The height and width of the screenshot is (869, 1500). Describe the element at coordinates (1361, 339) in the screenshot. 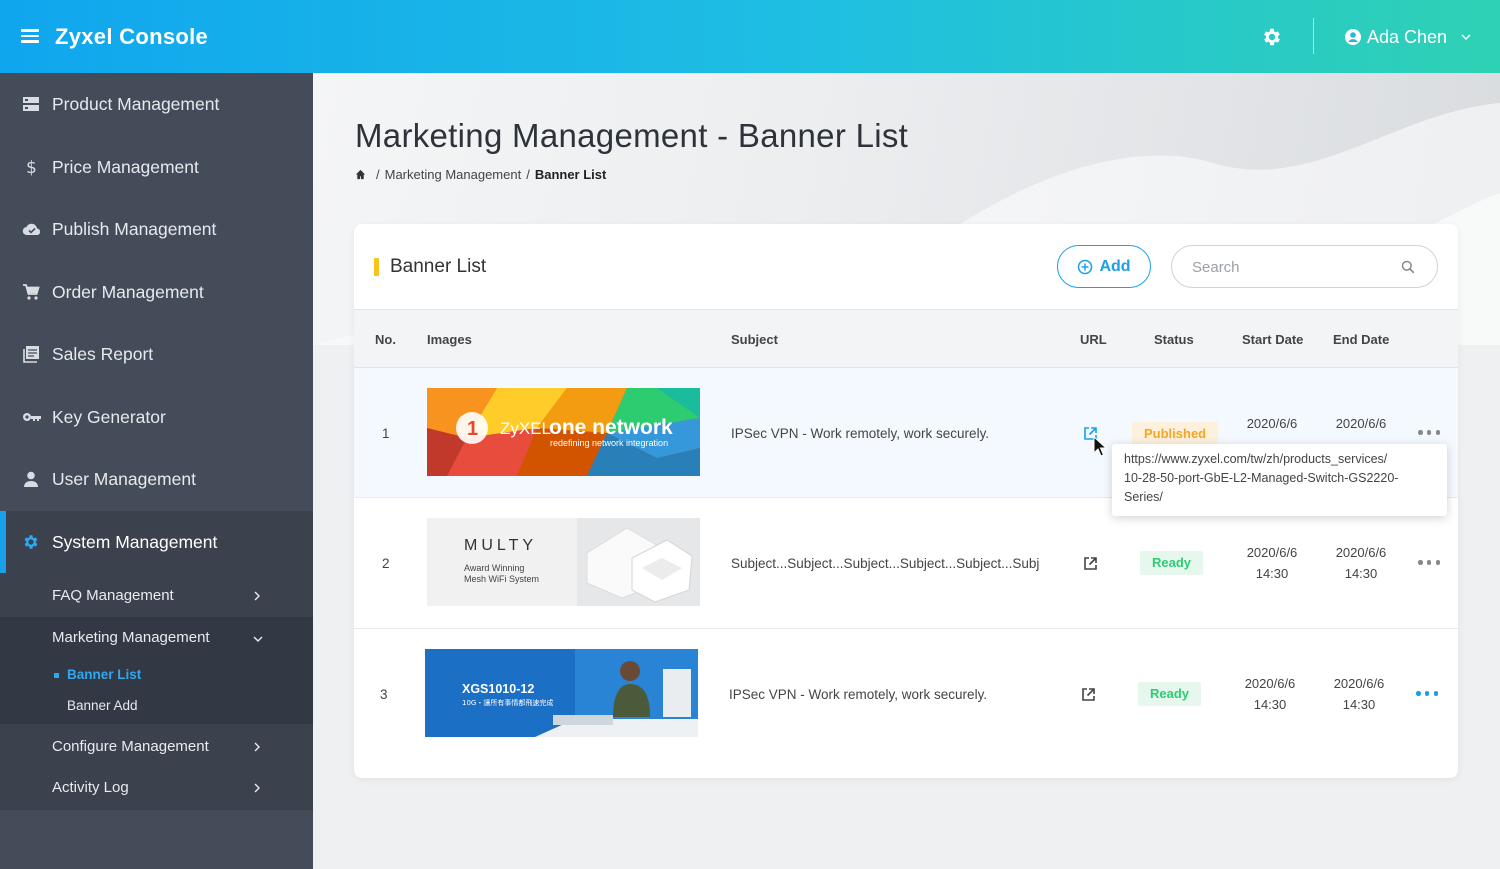

I see `column-header-end-date: End Date` at that location.